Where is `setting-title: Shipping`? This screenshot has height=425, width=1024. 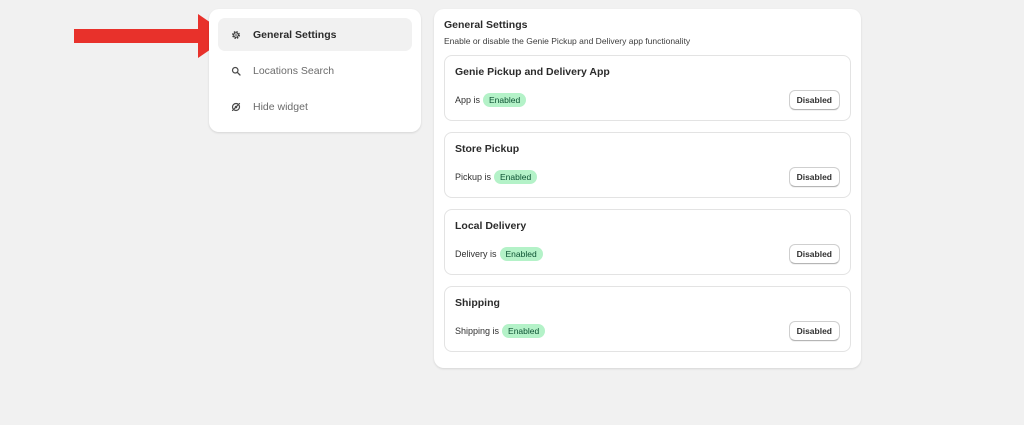 setting-title: Shipping is located at coordinates (477, 303).